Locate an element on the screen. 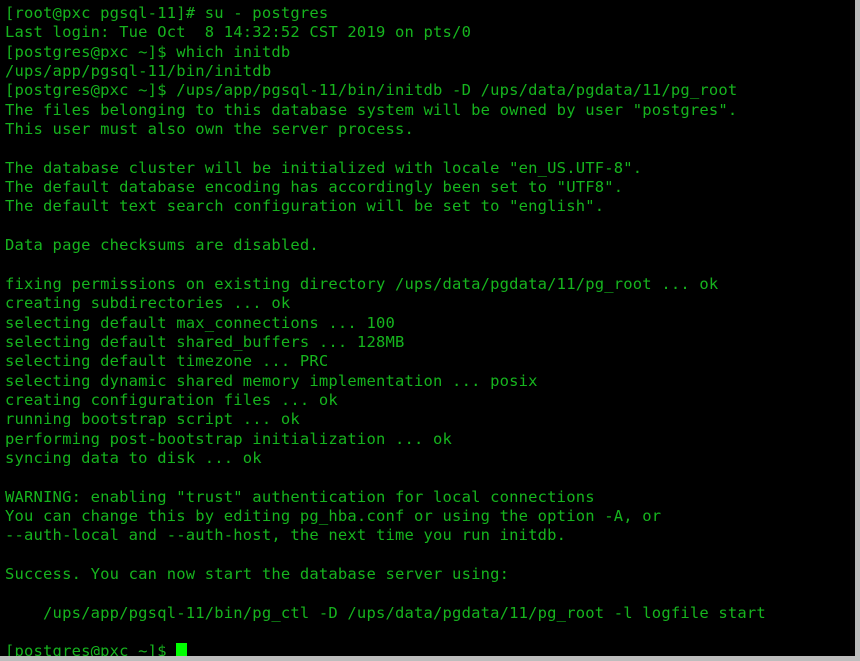 This screenshot has height=661, width=860. terminal-line: [postgres@pxc ~]$ which initdb is located at coordinates (148, 51).